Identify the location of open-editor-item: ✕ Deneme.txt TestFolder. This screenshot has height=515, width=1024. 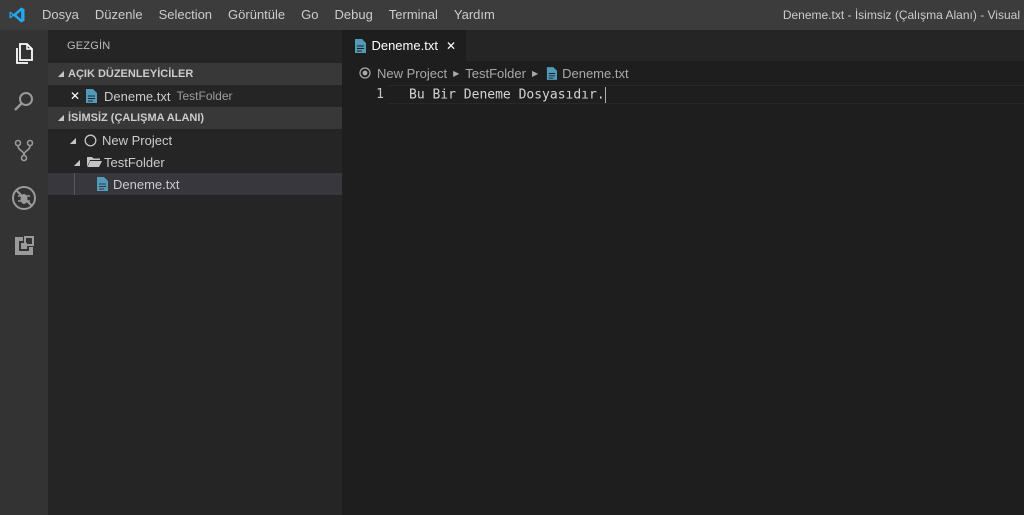
(195, 96).